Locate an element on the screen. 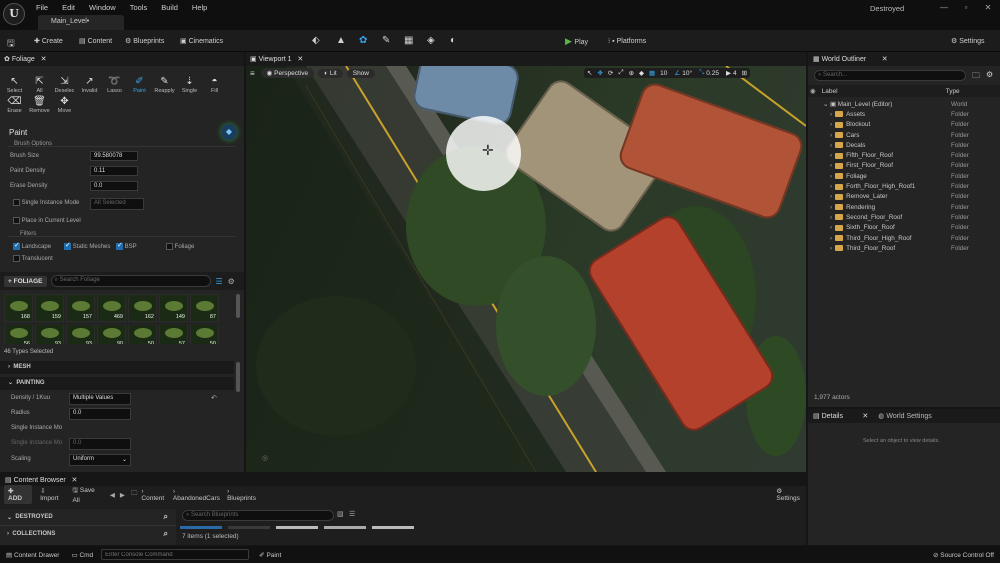 The image size is (1000, 563). hamburger-menu-icon: ≡ is located at coordinates (252, 73).